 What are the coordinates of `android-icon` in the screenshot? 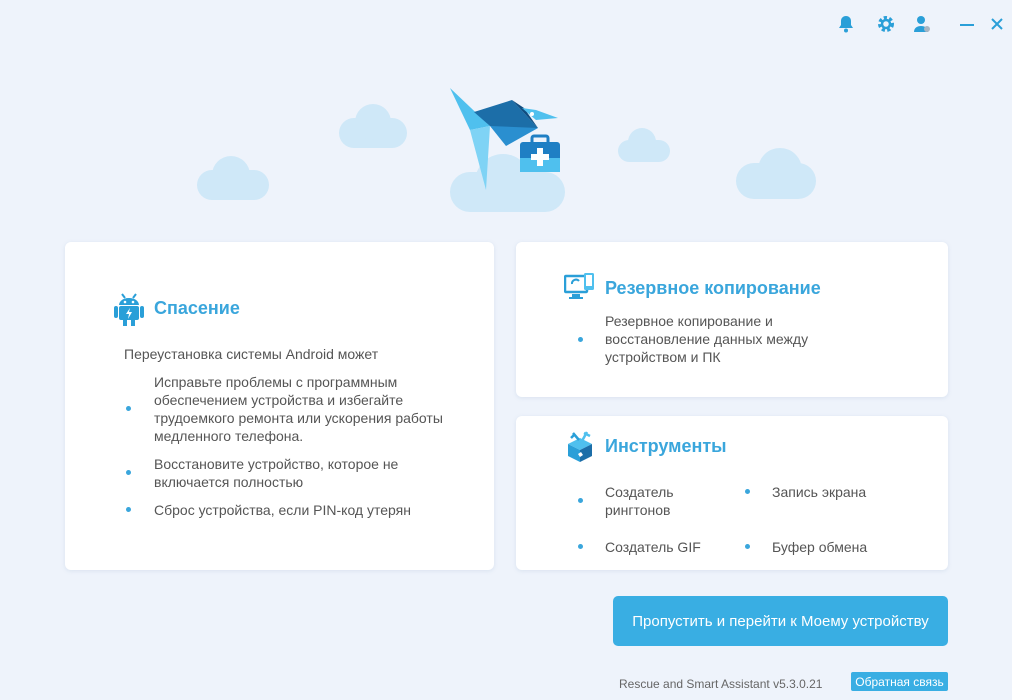 It's located at (129, 311).